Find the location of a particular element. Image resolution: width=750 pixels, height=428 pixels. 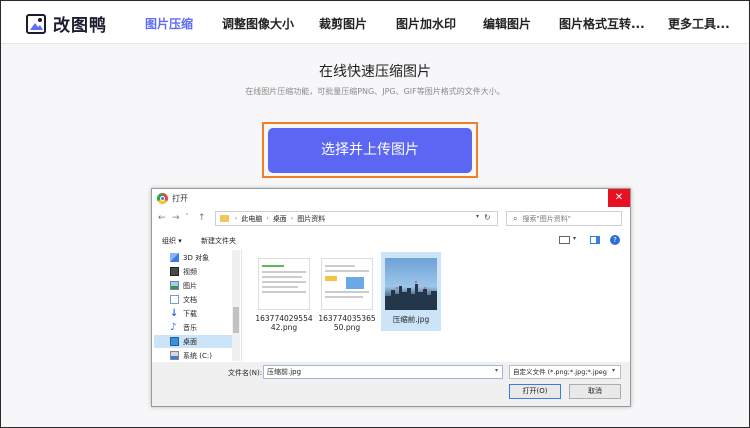

nav-edit-image: 编辑图片 is located at coordinates (507, 23).